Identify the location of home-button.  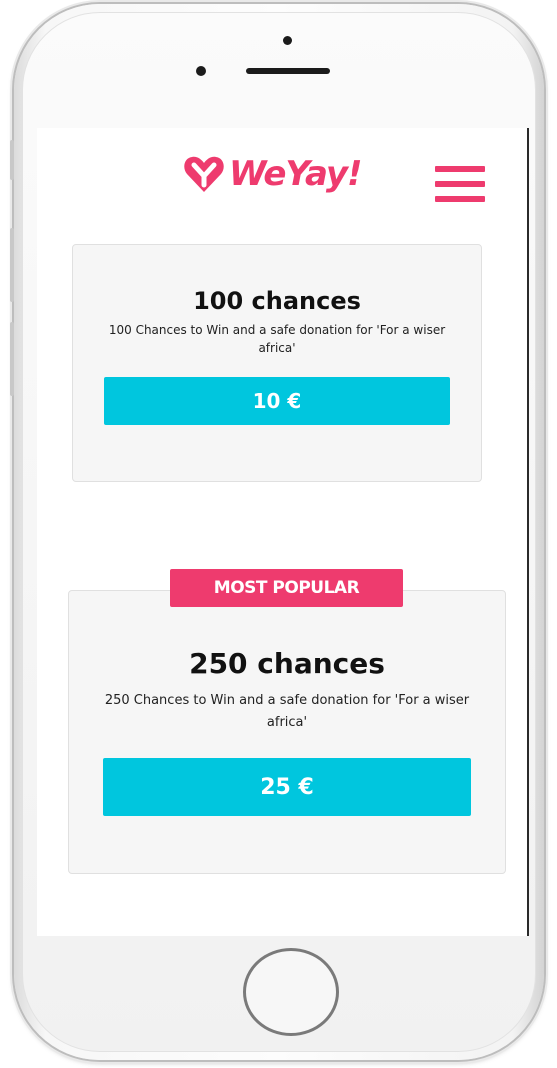
(291, 992).